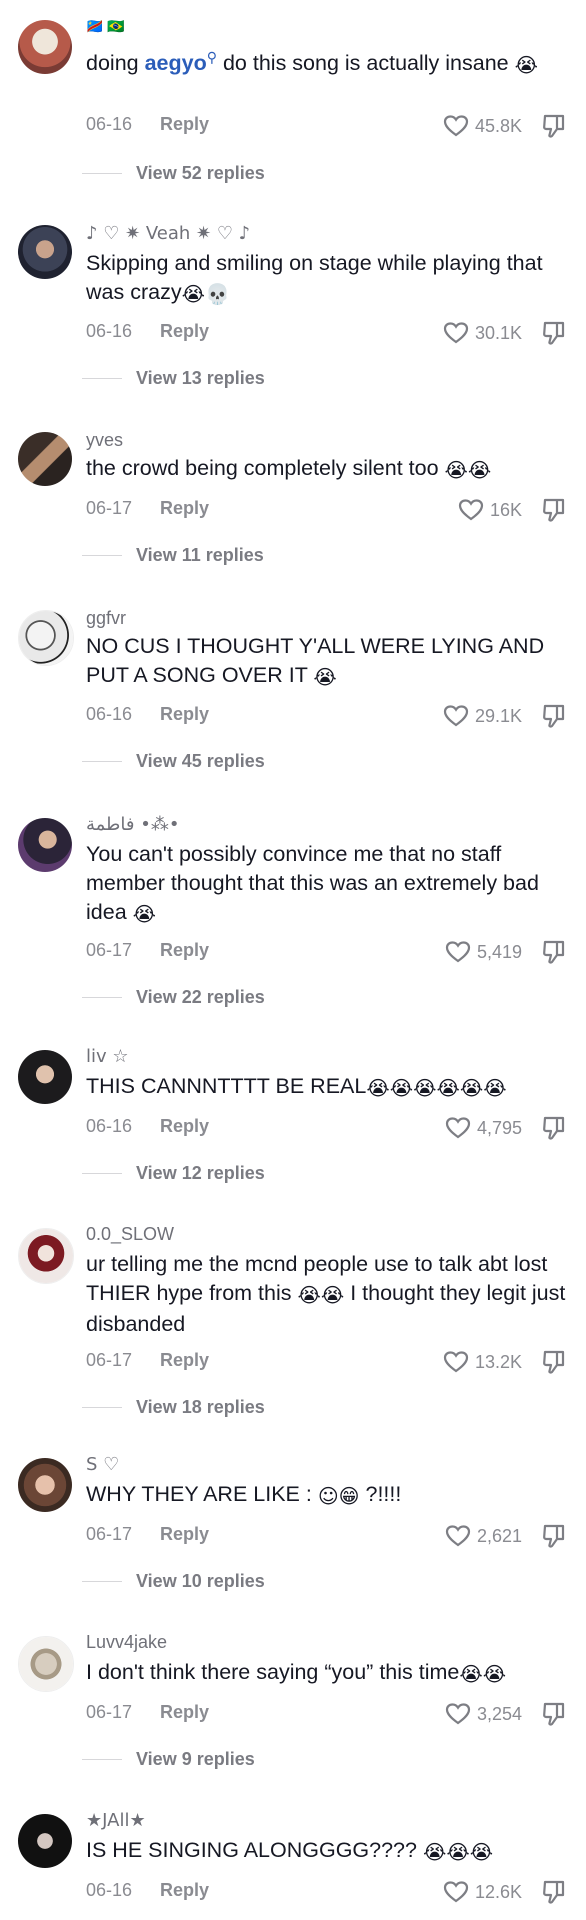  I want to click on view-replies-label: View 9 replies, so click(195, 1758).